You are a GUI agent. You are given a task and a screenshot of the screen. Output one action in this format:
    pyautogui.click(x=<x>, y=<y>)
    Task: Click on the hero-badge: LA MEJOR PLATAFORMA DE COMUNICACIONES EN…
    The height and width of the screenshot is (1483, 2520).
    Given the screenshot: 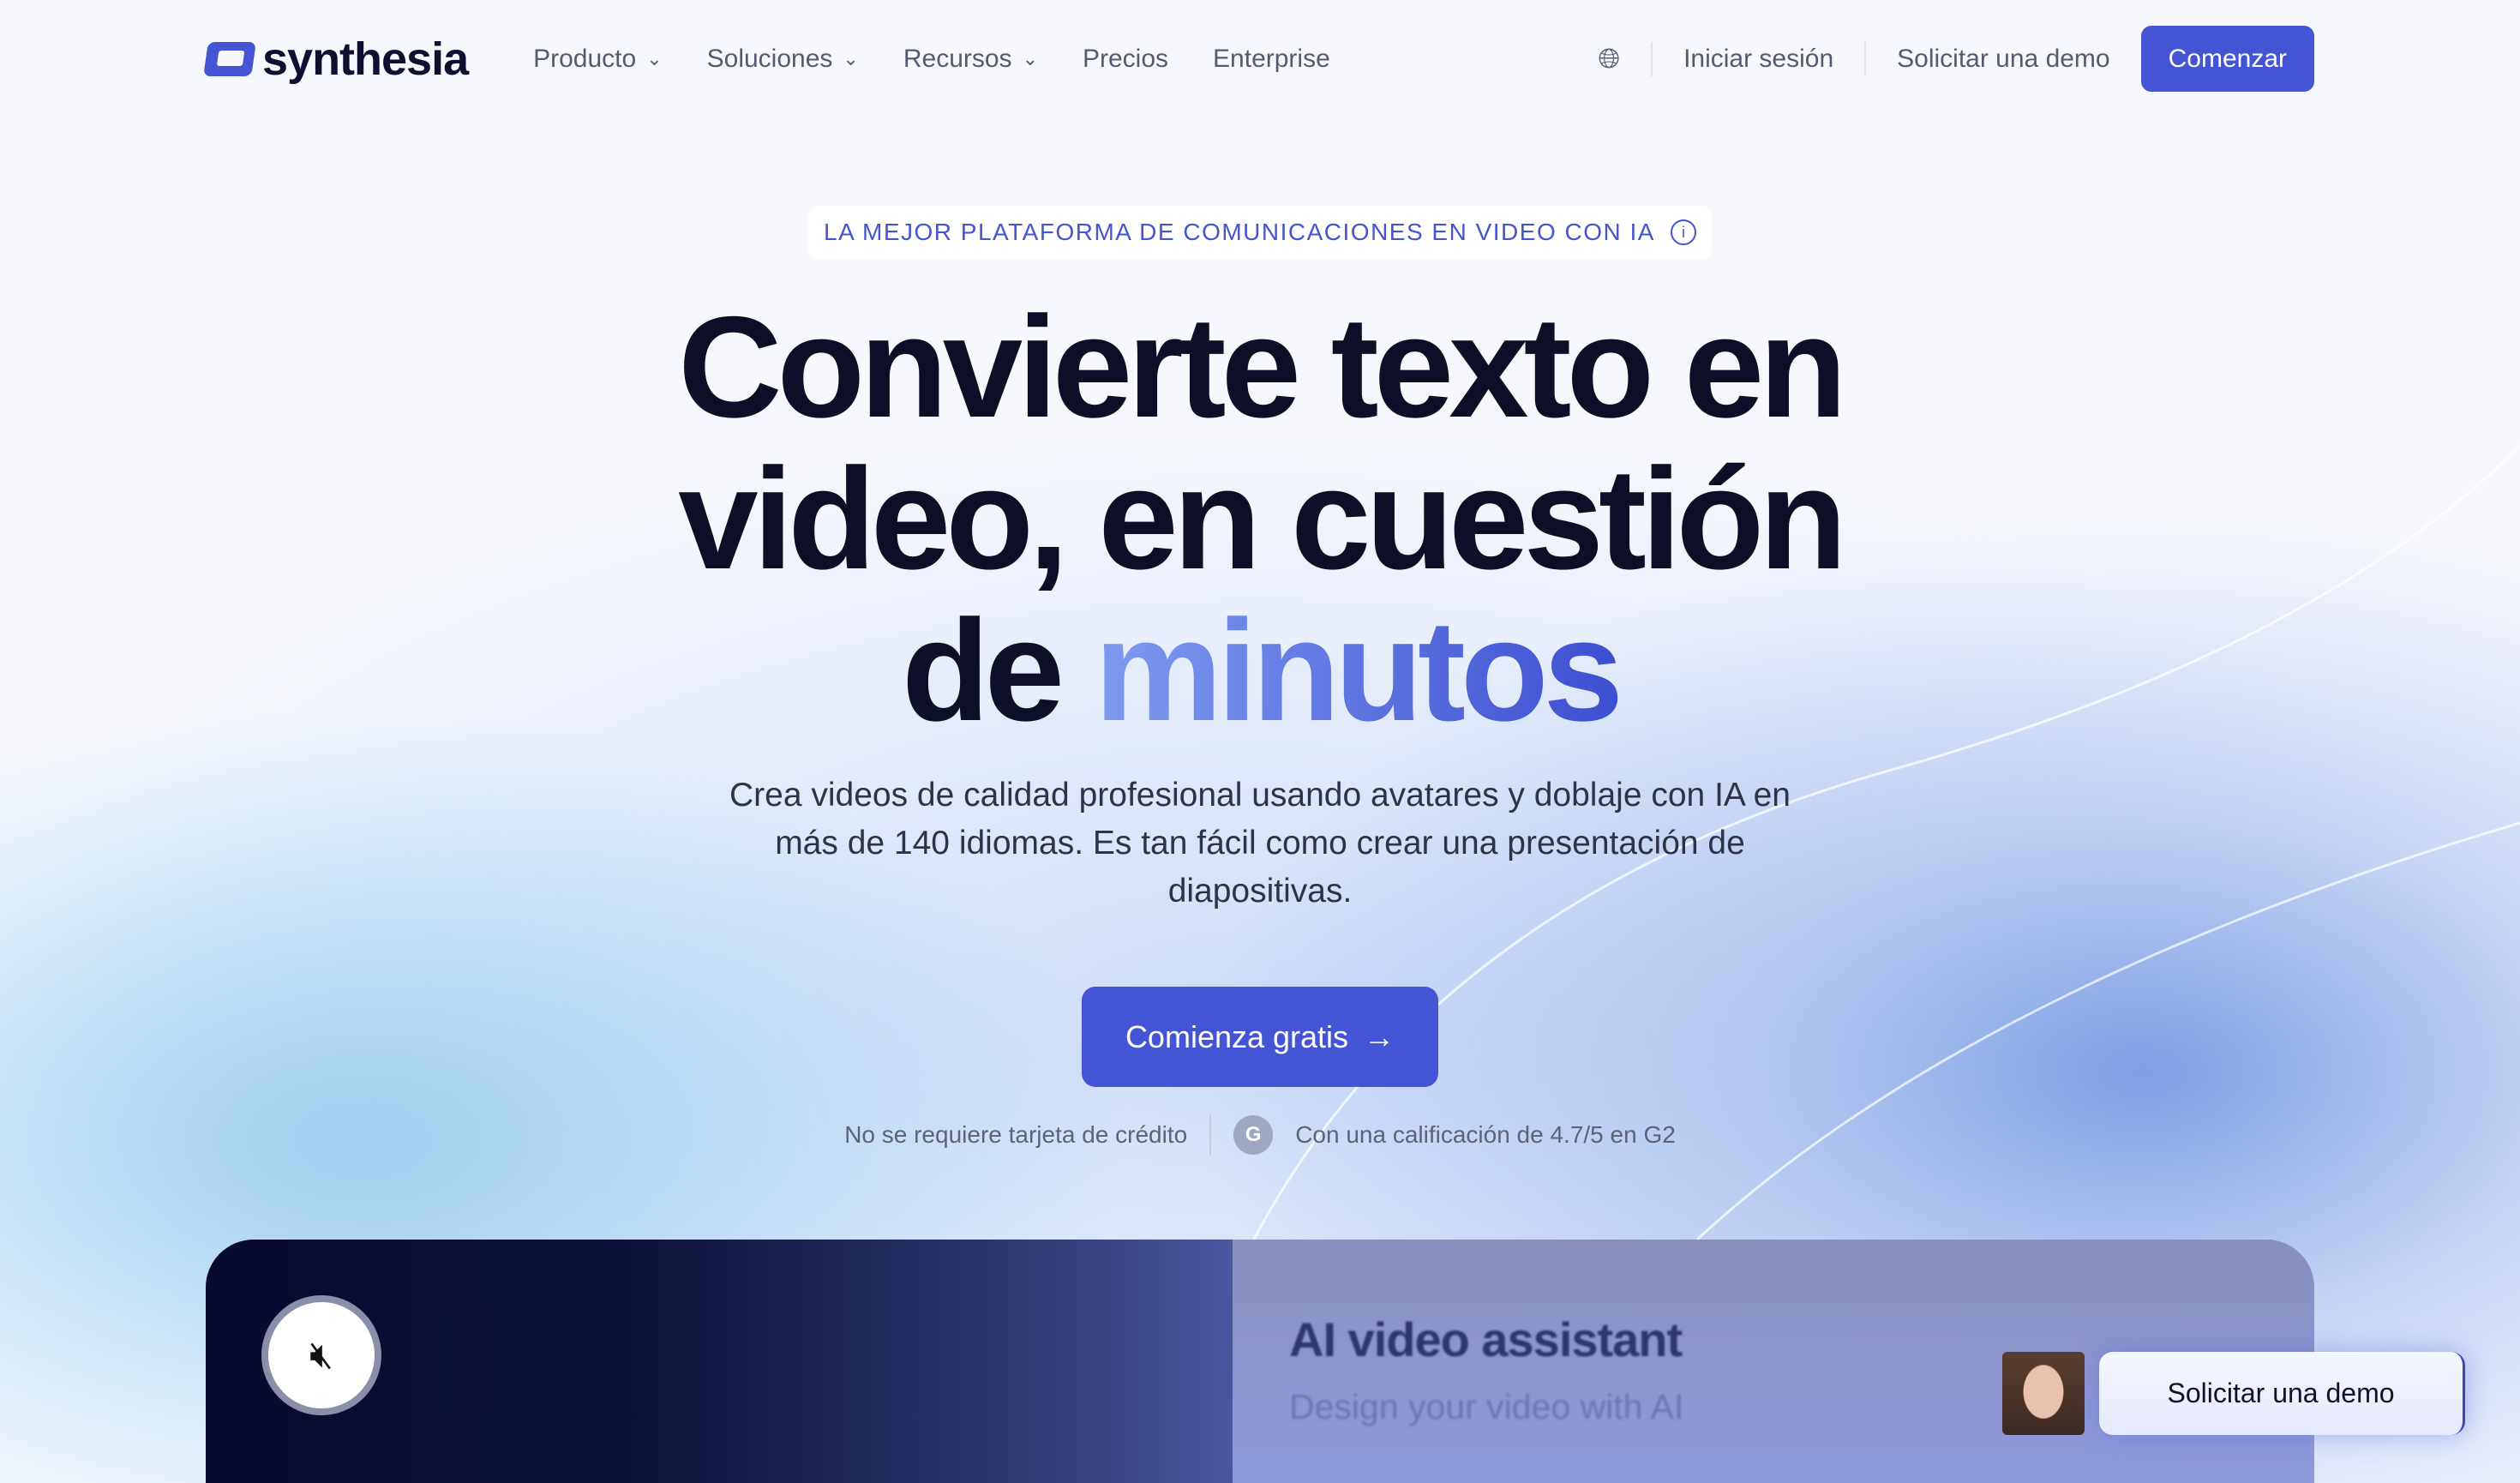 What is the action you would take?
    pyautogui.click(x=1260, y=232)
    